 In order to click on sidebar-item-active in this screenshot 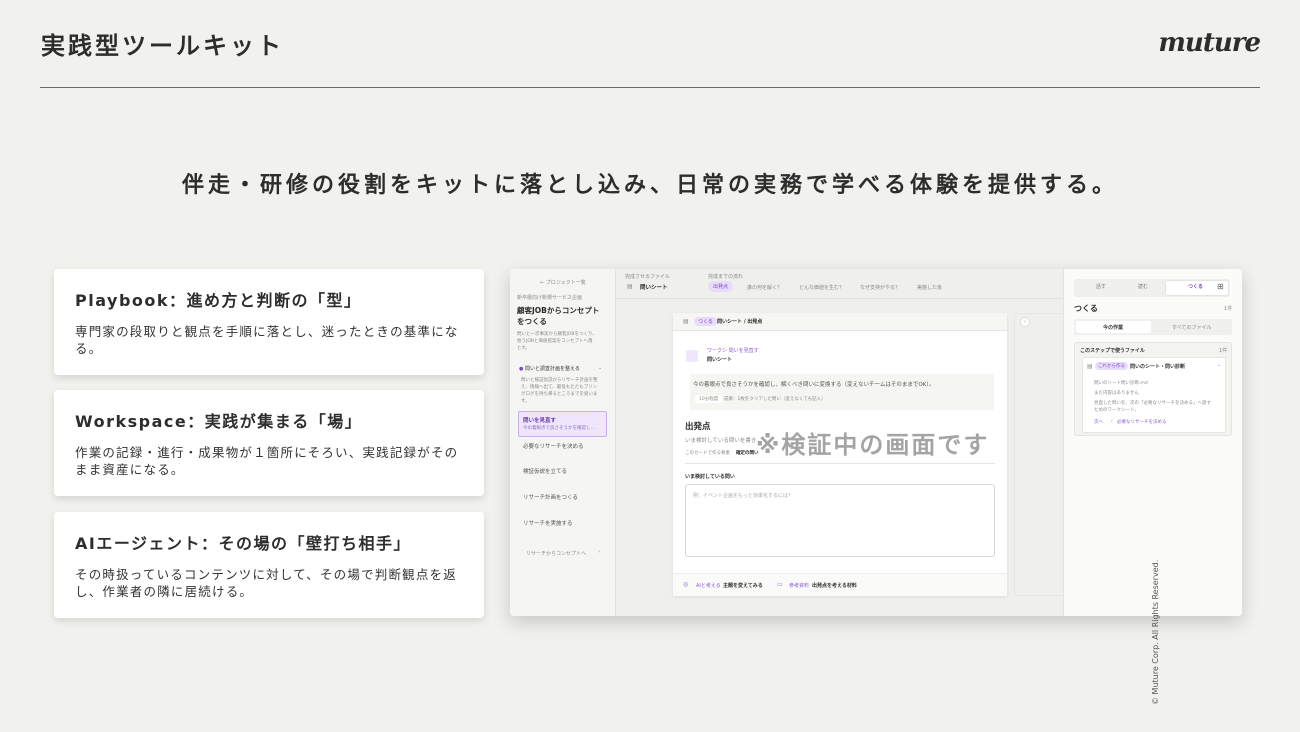, I will do `click(562, 424)`.